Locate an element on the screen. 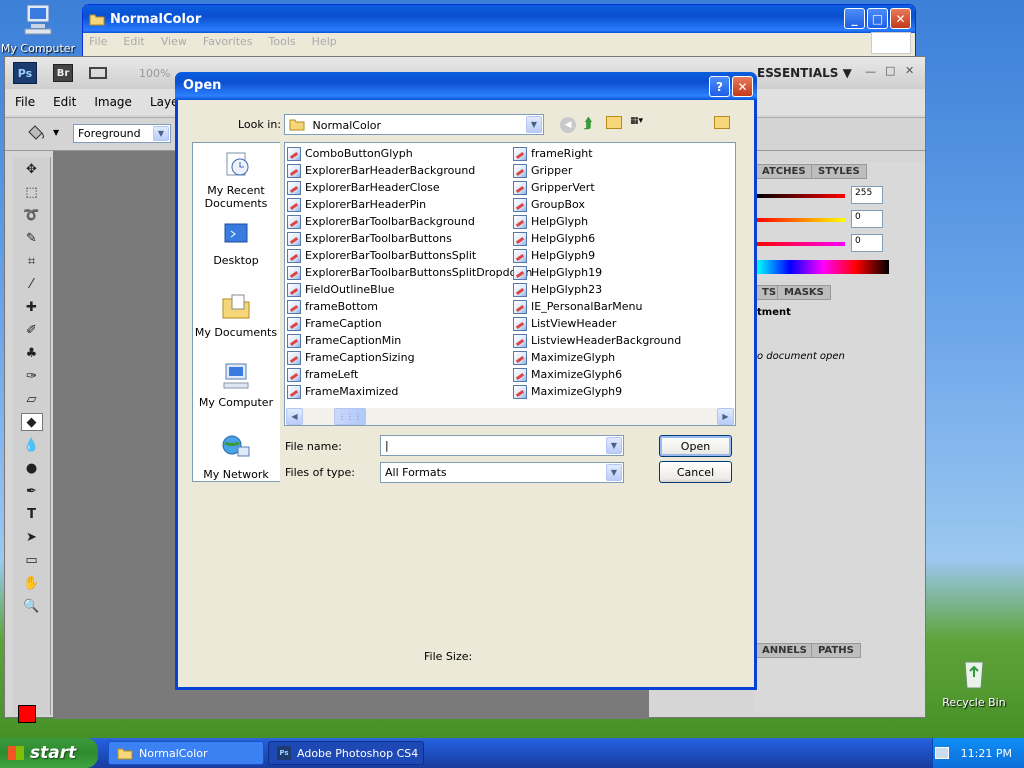 This screenshot has height=768, width=1024. ps-menu-edit: Edit is located at coordinates (63, 102).